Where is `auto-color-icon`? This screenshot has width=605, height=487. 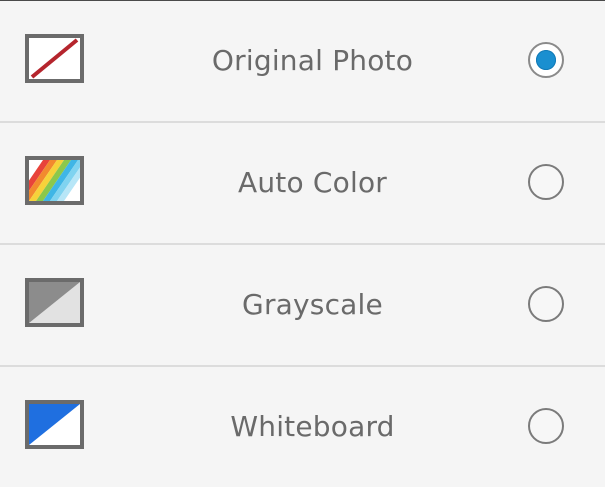
auto-color-icon is located at coordinates (54, 180).